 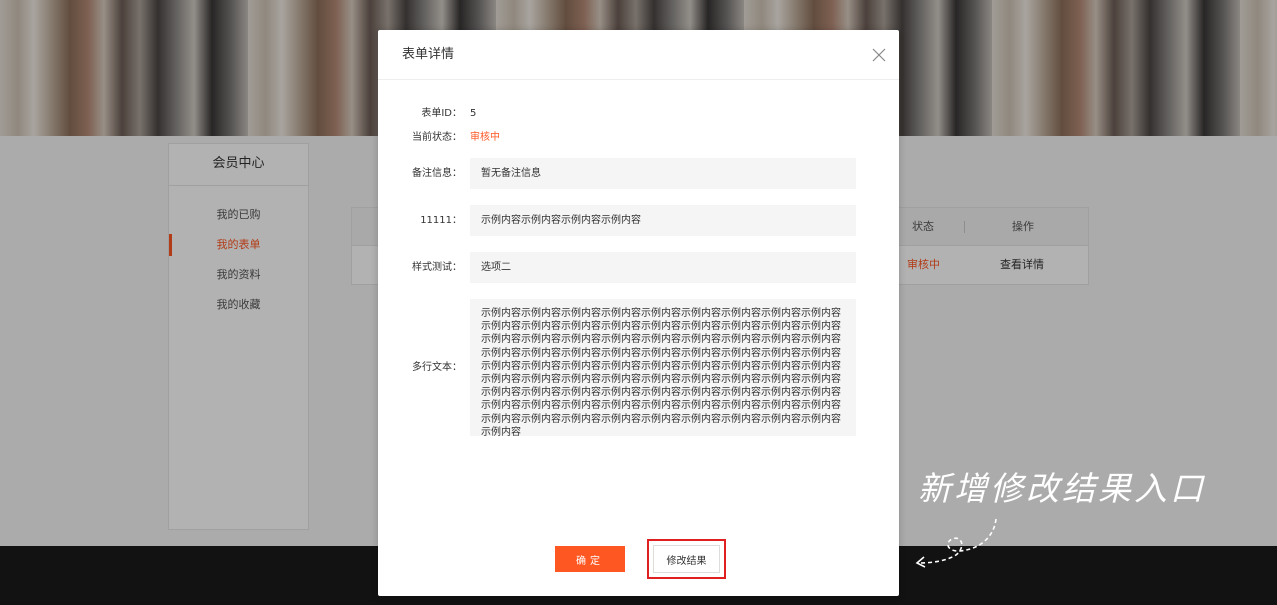 What do you see at coordinates (663, 173) in the screenshot?
I see `remark-value: 暂无备注信息` at bounding box center [663, 173].